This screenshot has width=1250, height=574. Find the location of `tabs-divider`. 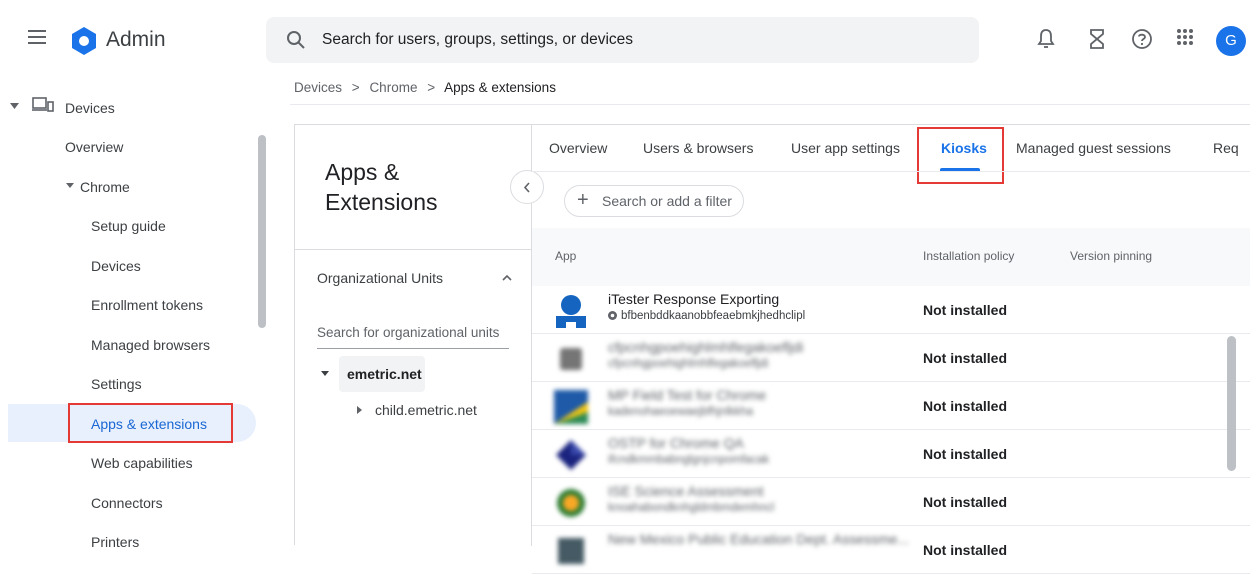

tabs-divider is located at coordinates (891, 171).